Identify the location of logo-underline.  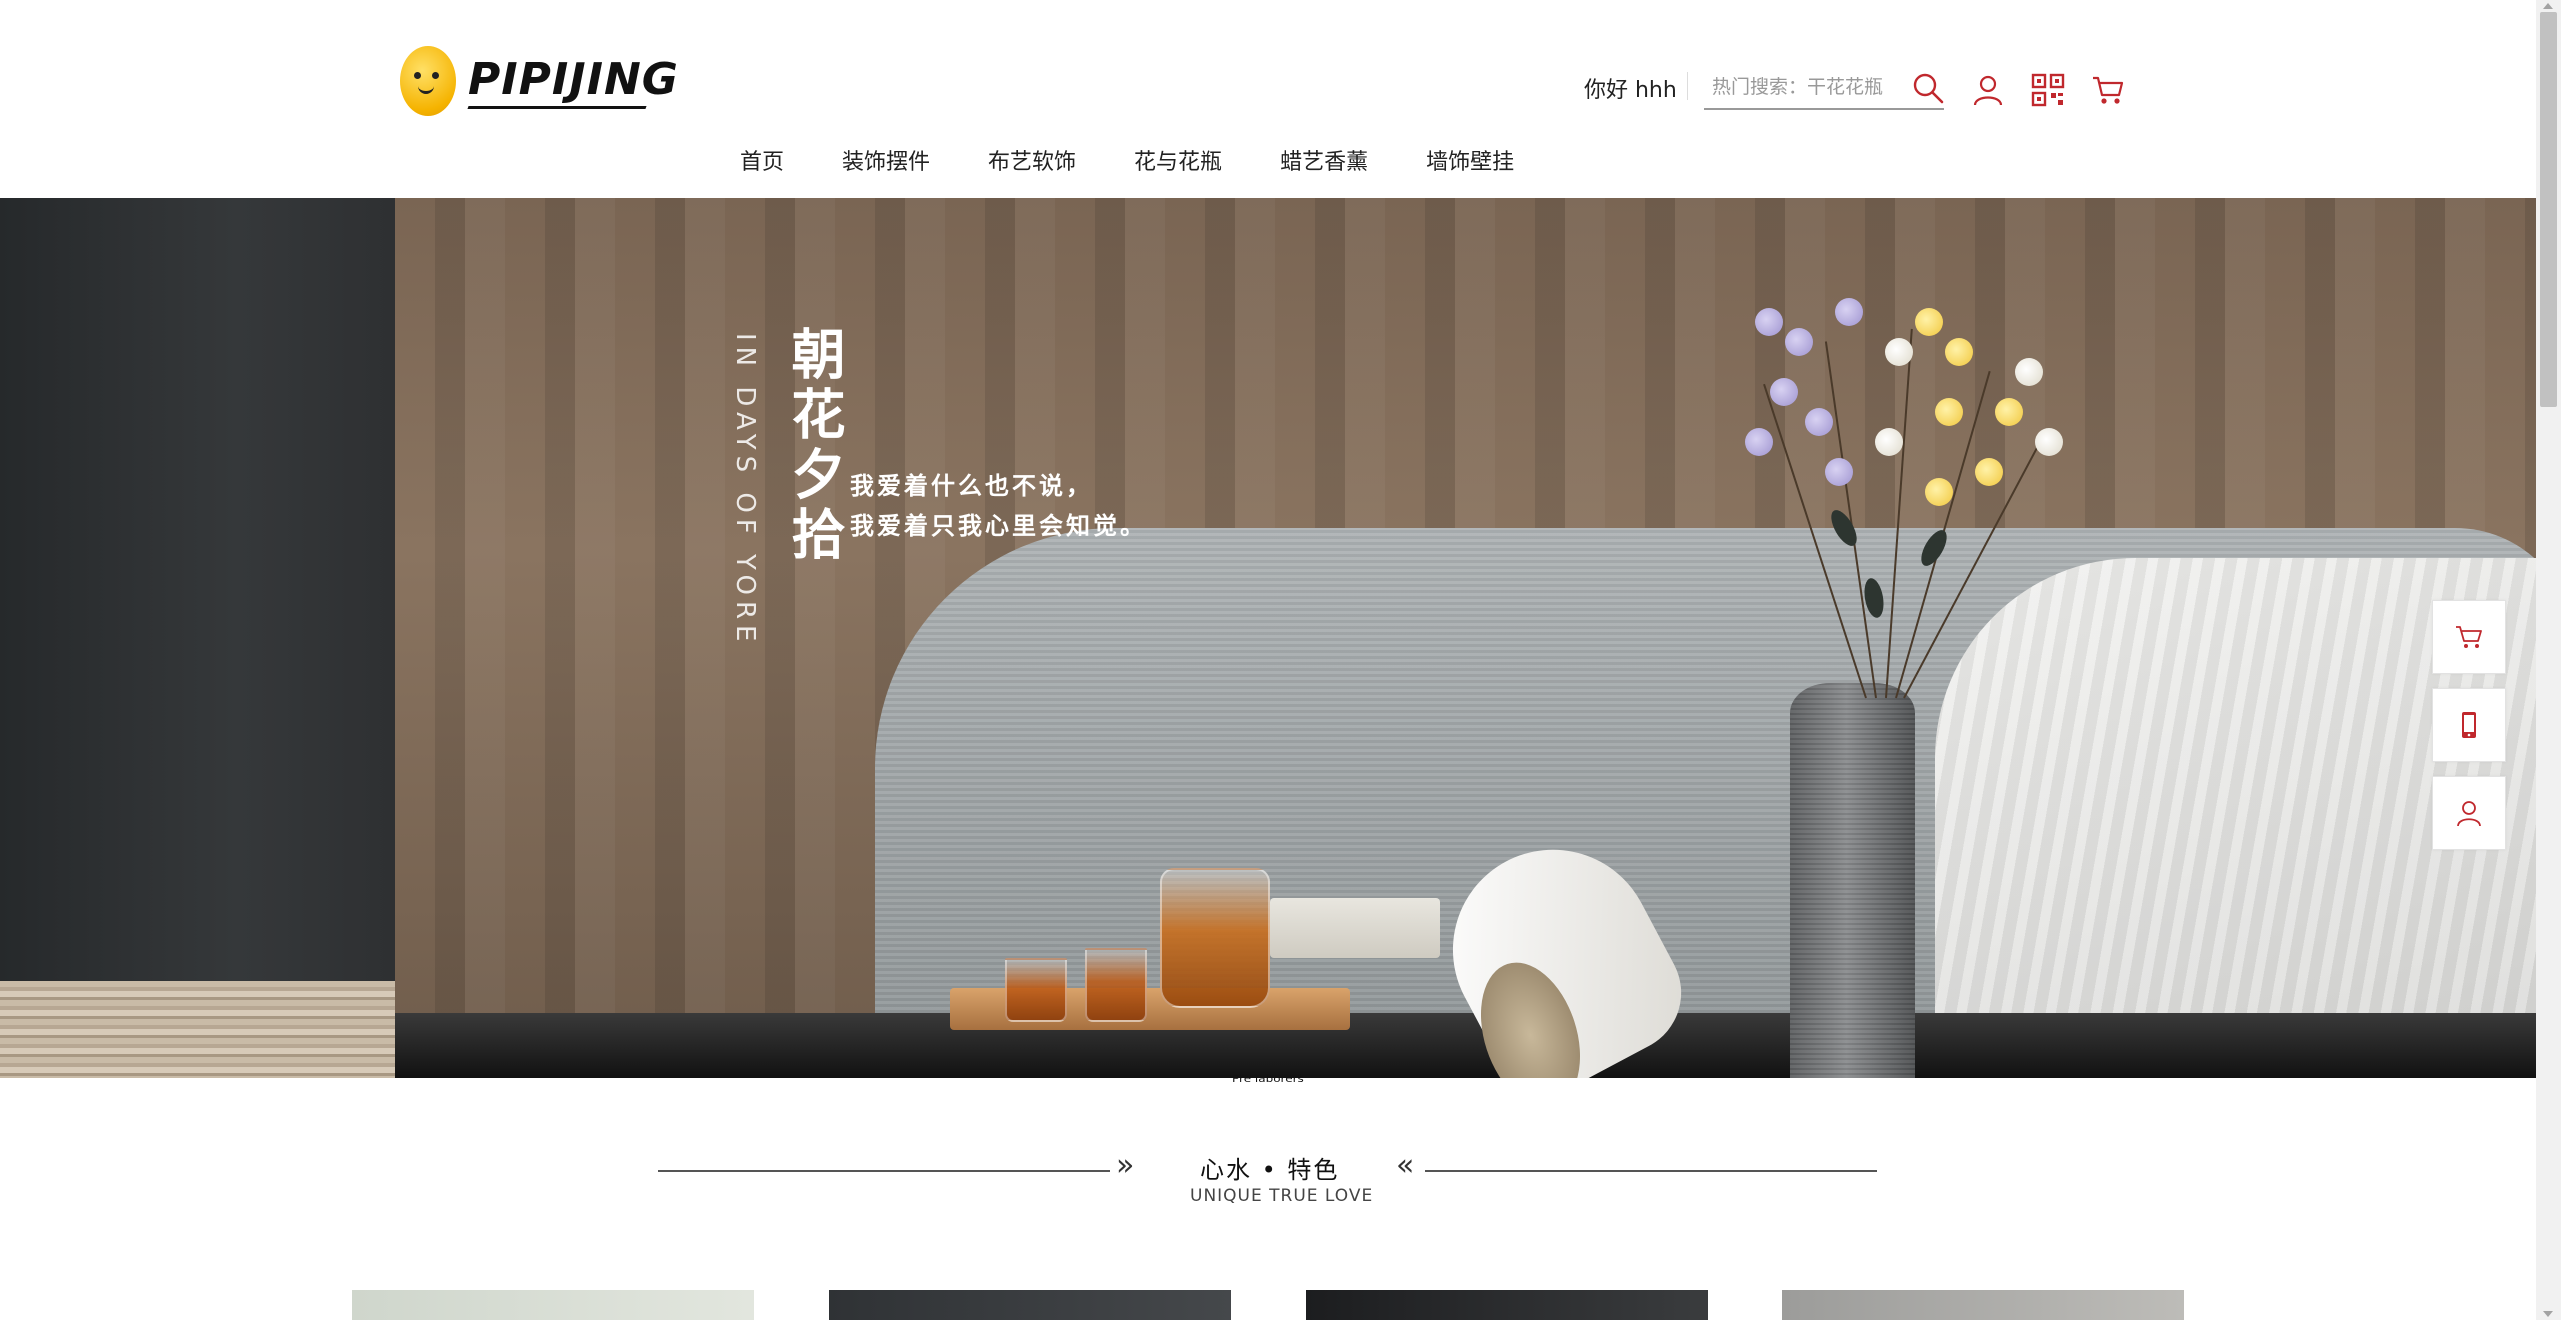
(557, 107).